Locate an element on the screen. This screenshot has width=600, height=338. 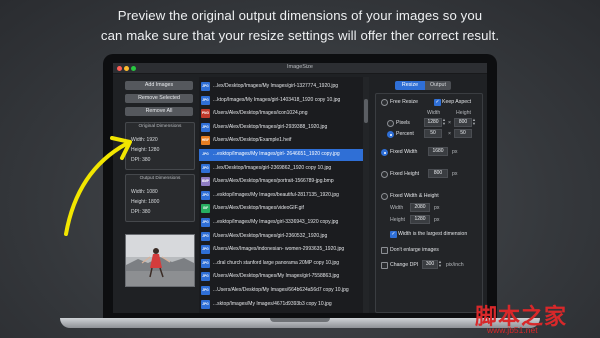
fixed-width-height-radio is located at coordinates (384, 196).